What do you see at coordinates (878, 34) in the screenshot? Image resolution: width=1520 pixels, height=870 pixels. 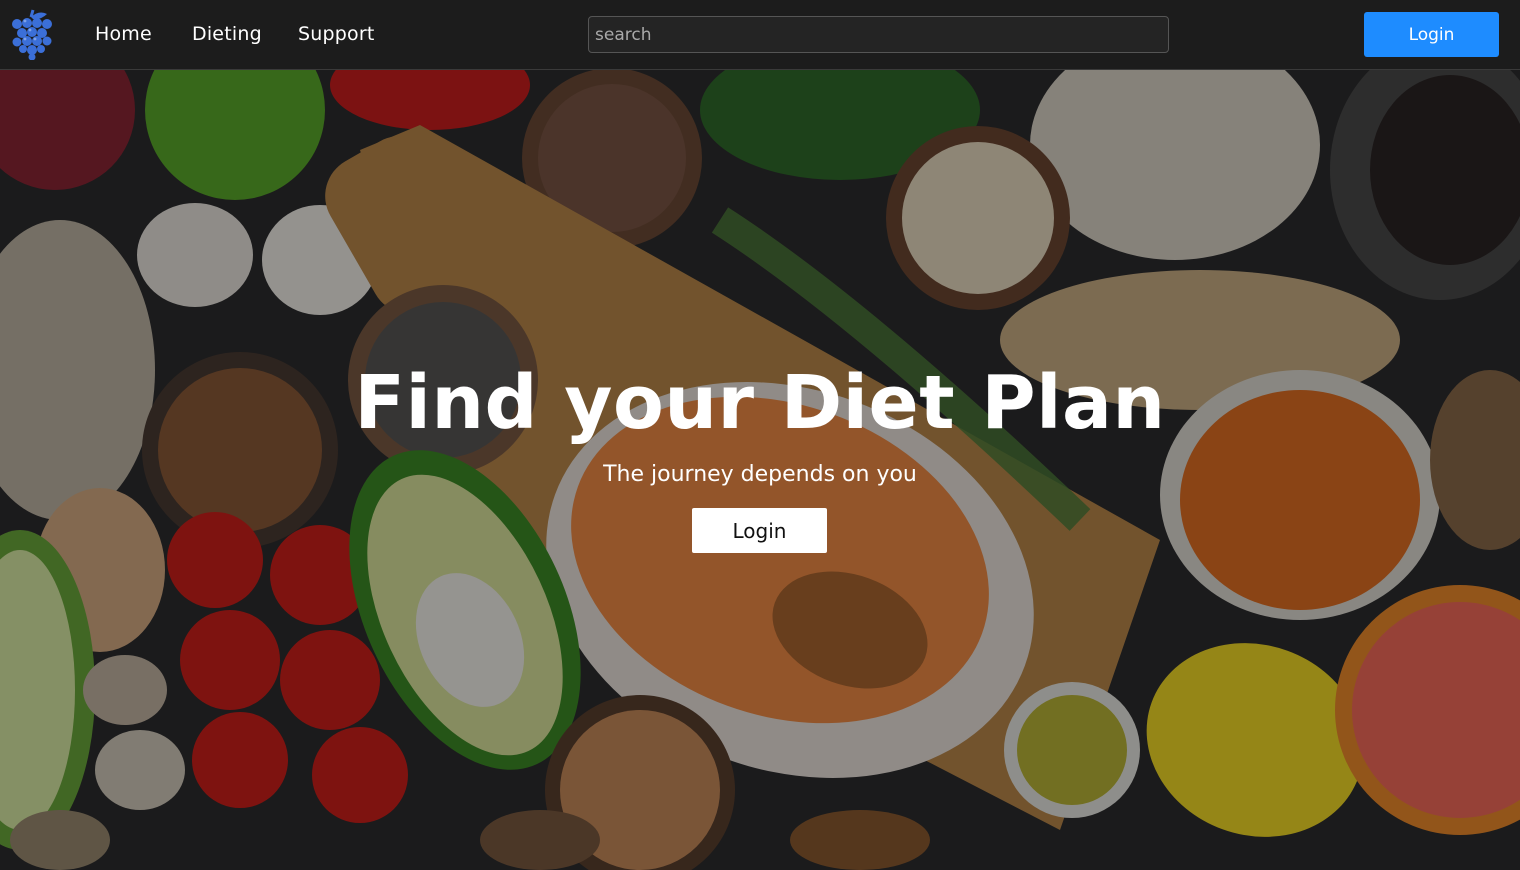 I see `search-input` at bounding box center [878, 34].